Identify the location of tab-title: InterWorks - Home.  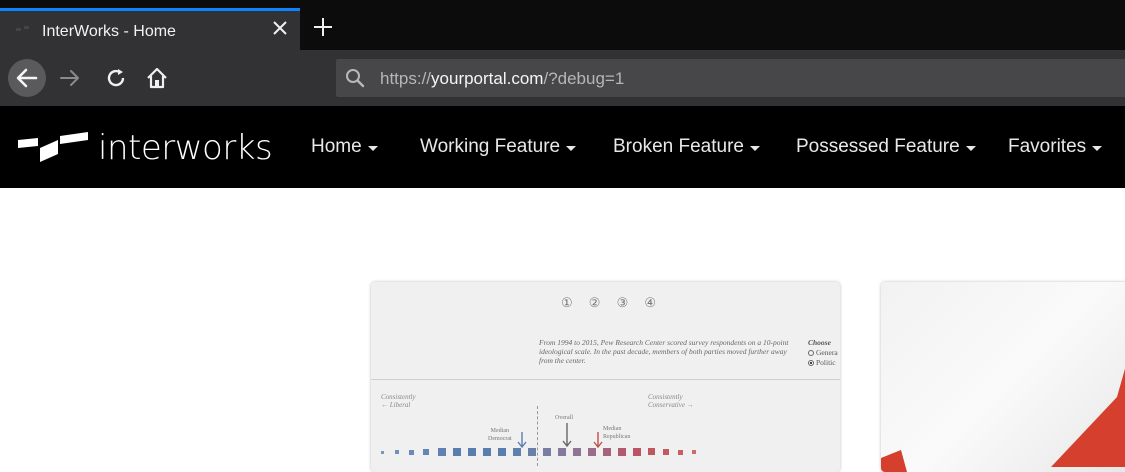
(109, 31).